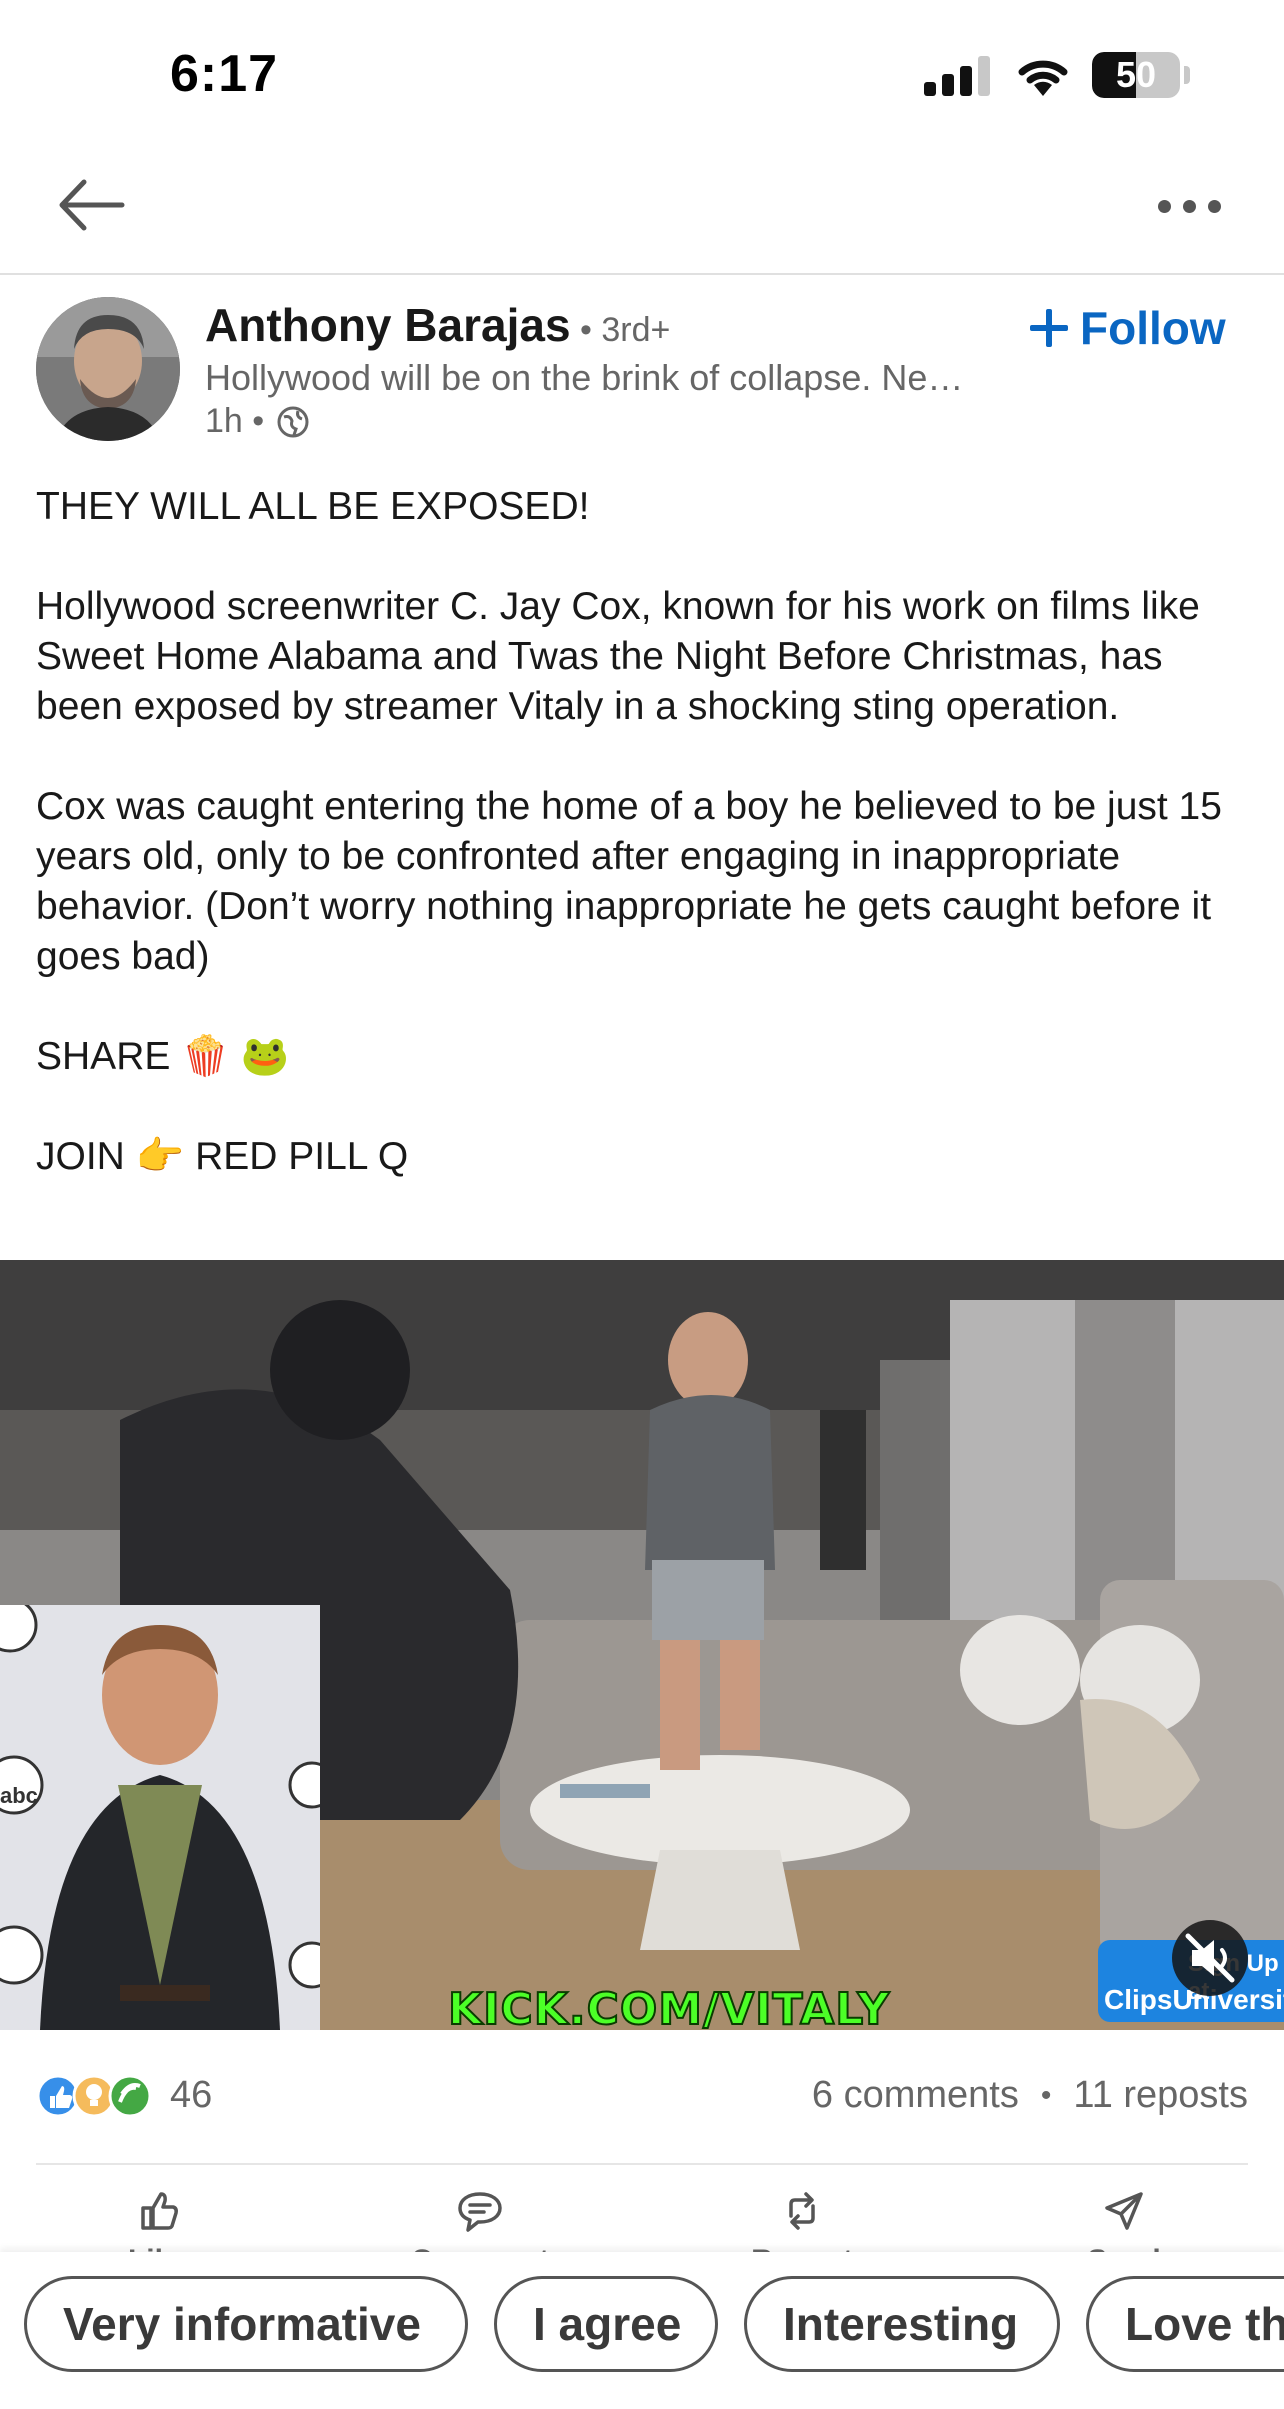 This screenshot has width=1284, height=2409. I want to click on reaction-icons, so click(96, 2096).